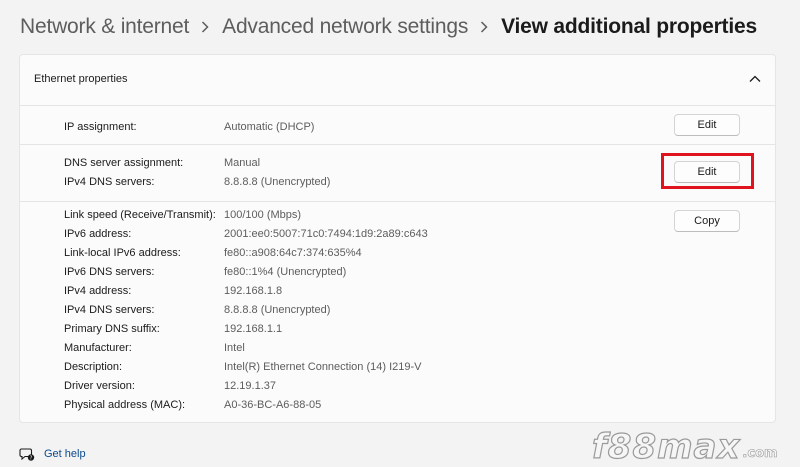 The width and height of the screenshot is (800, 467). I want to click on get-help-label: Get help, so click(65, 454).